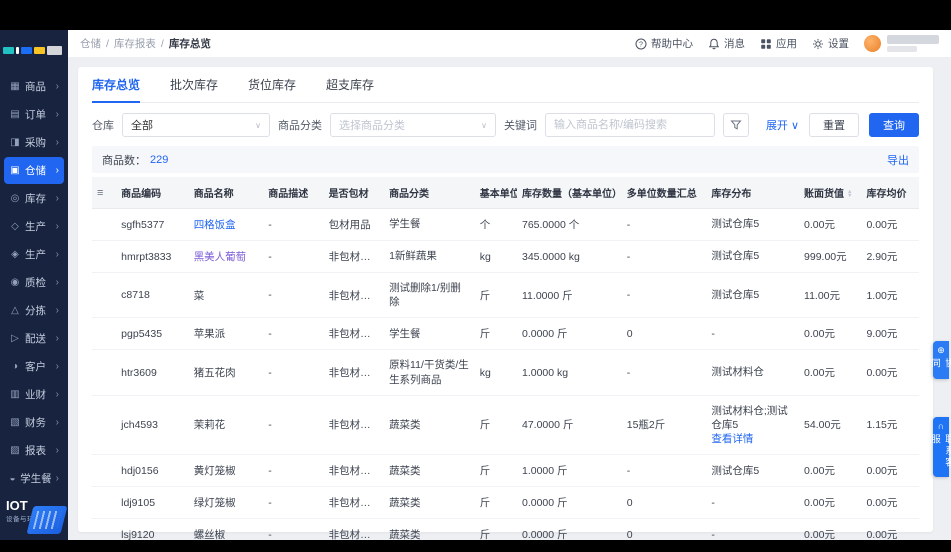 The image size is (951, 552). Describe the element at coordinates (872, 43) in the screenshot. I see `avatar` at that location.